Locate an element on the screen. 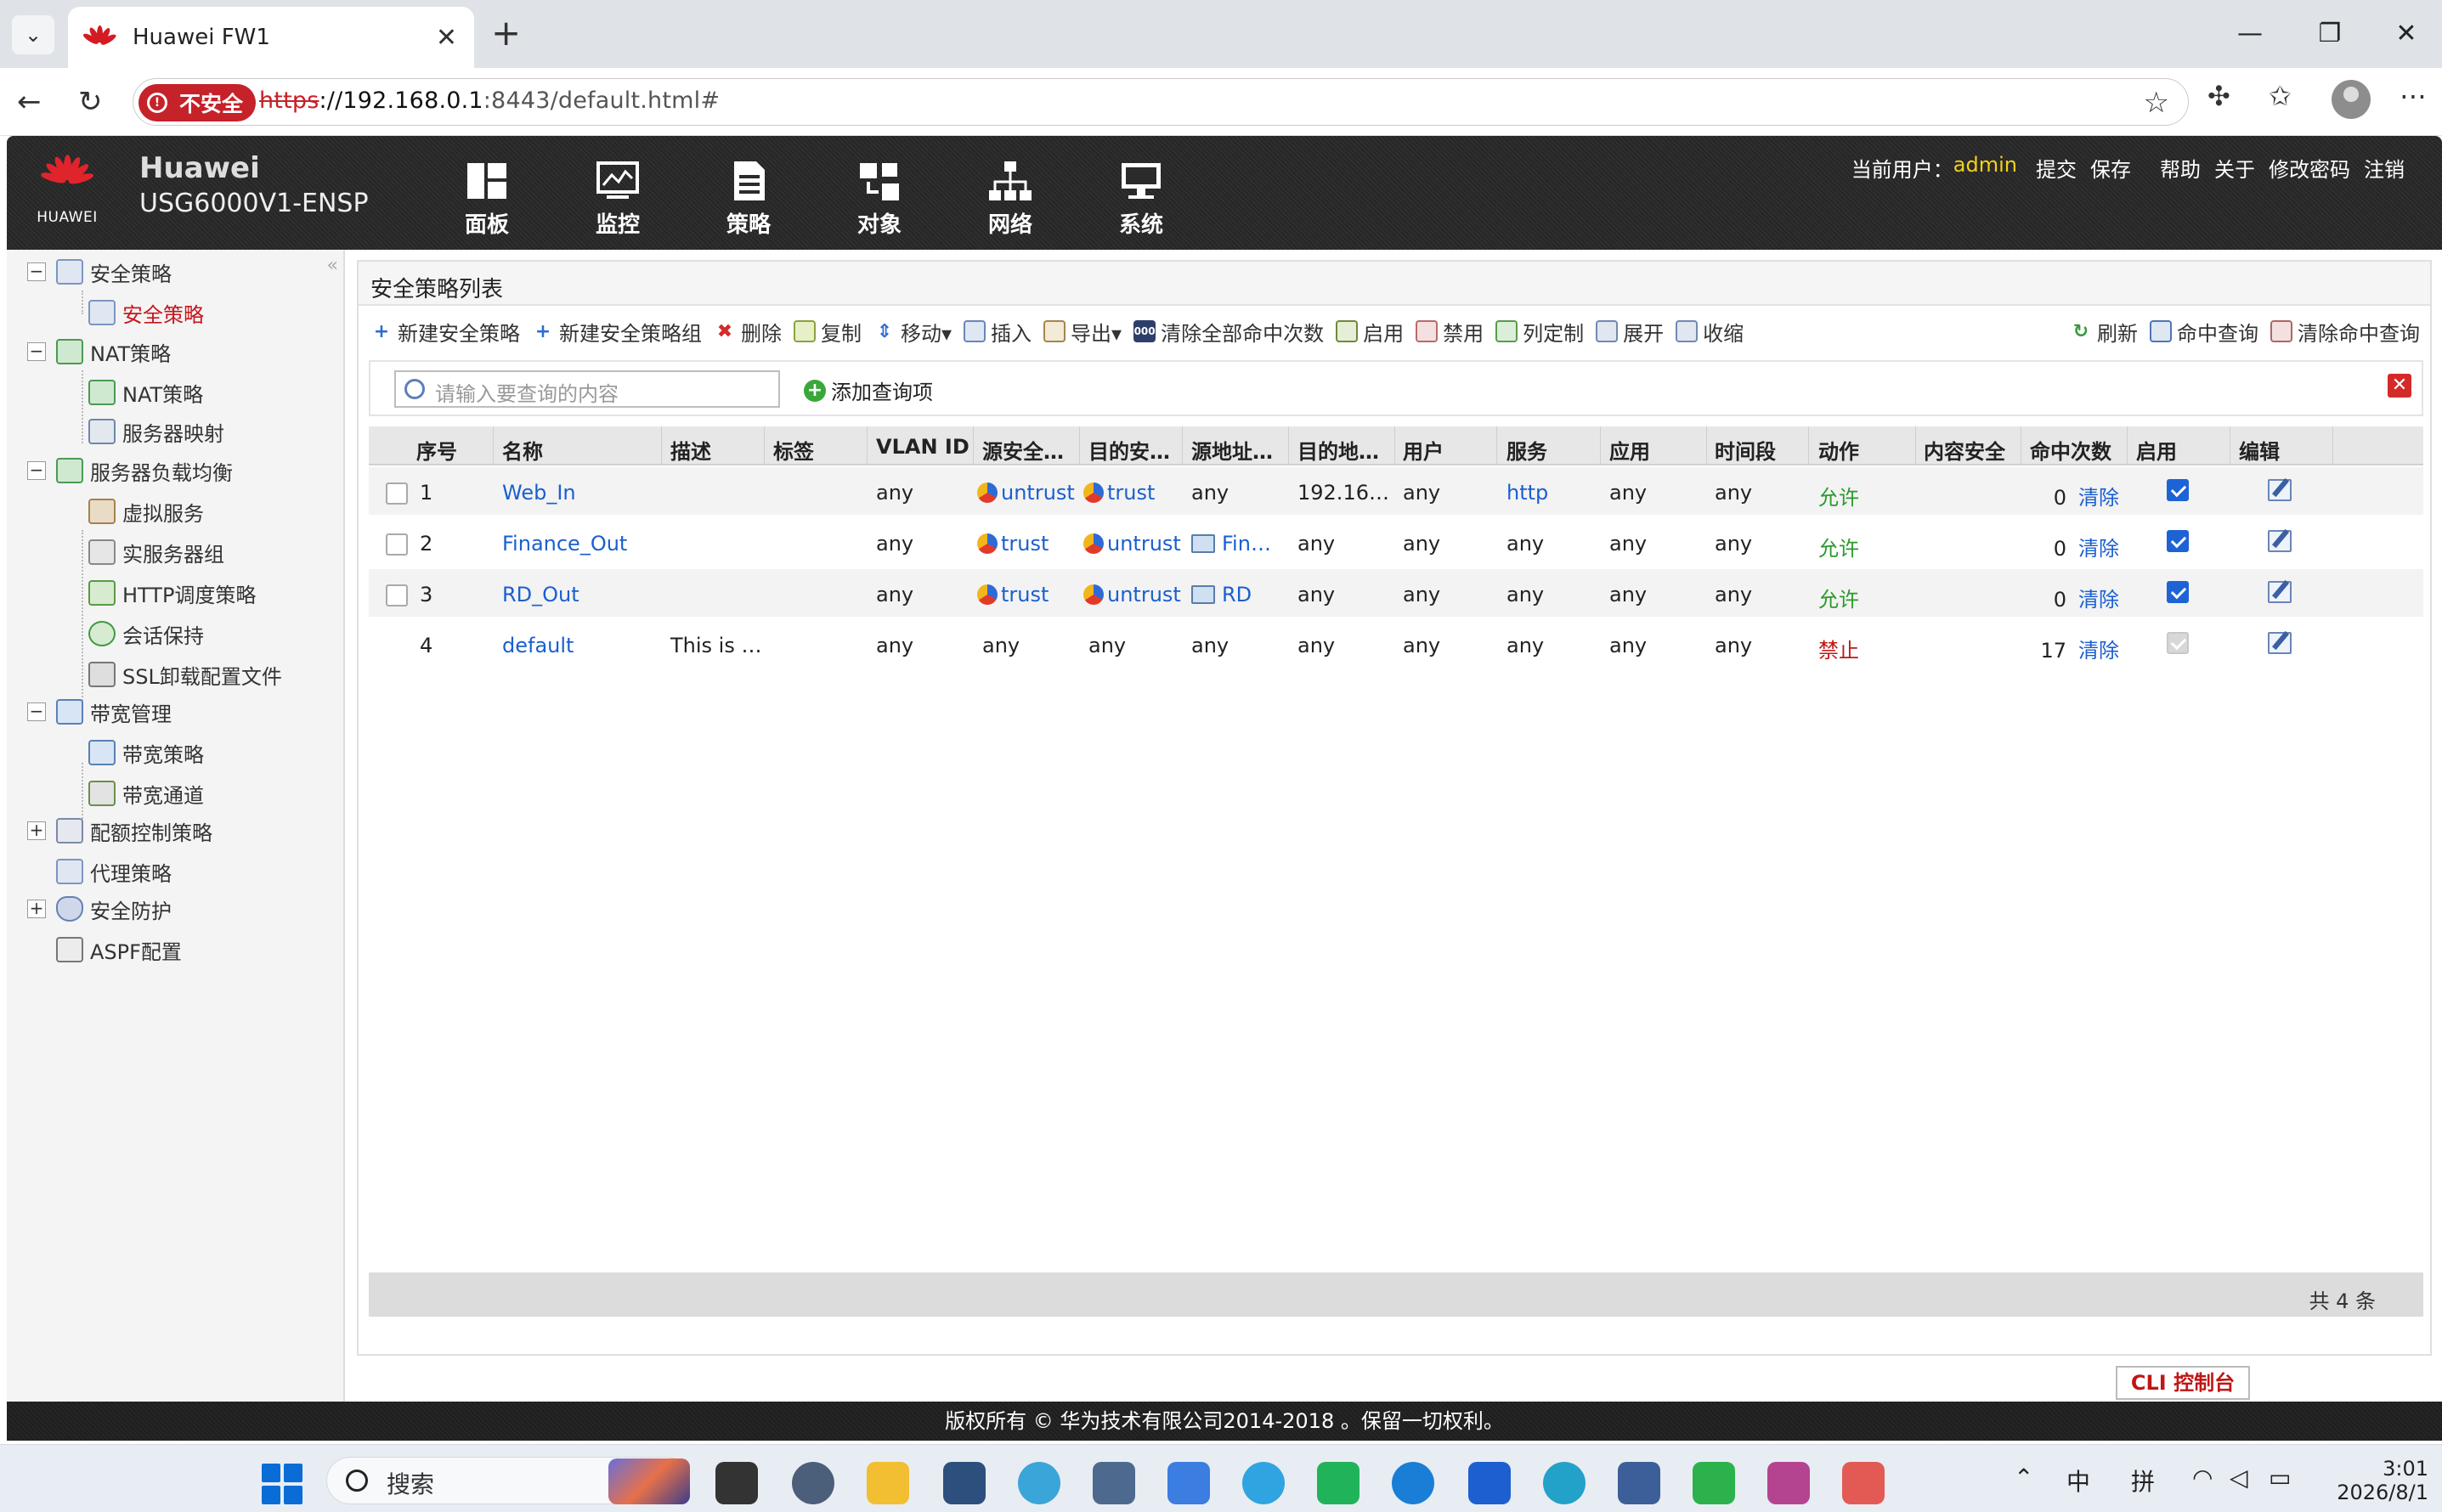 The height and width of the screenshot is (1512, 2442). search-input: 请输入要查询的内容 is located at coordinates (587, 389).